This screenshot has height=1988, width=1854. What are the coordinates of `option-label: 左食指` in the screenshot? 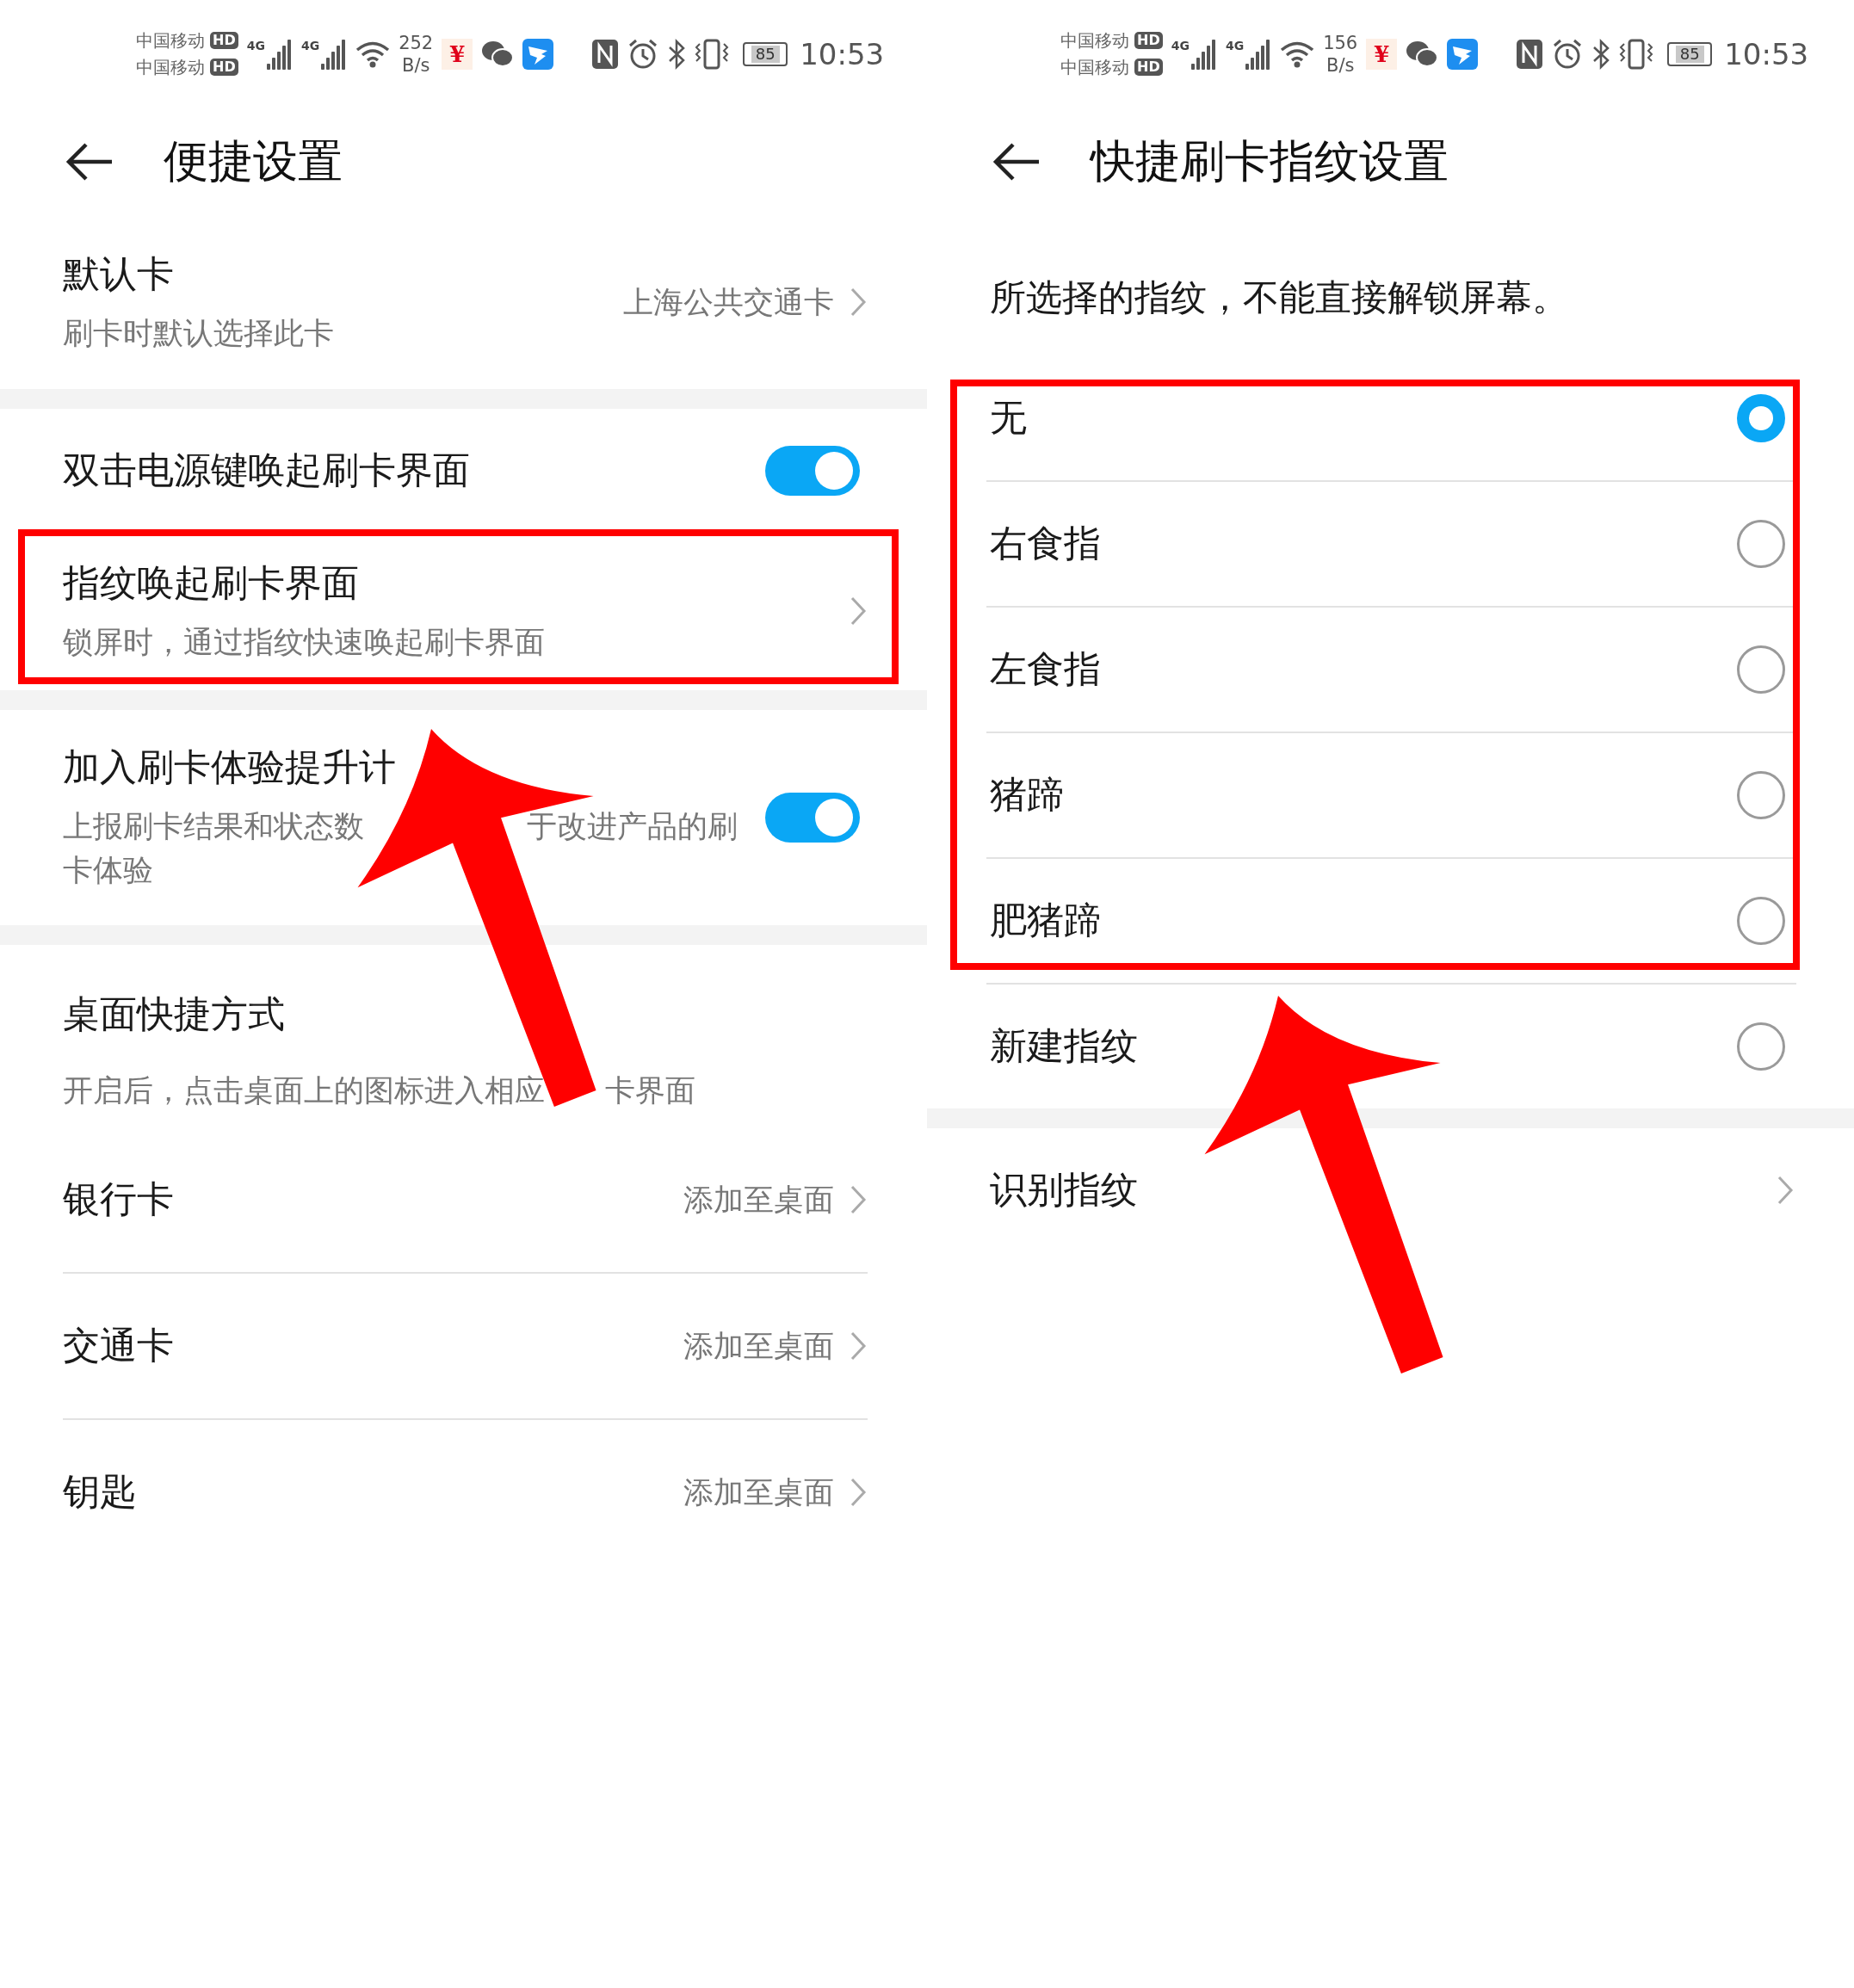 It's located at (1045, 669).